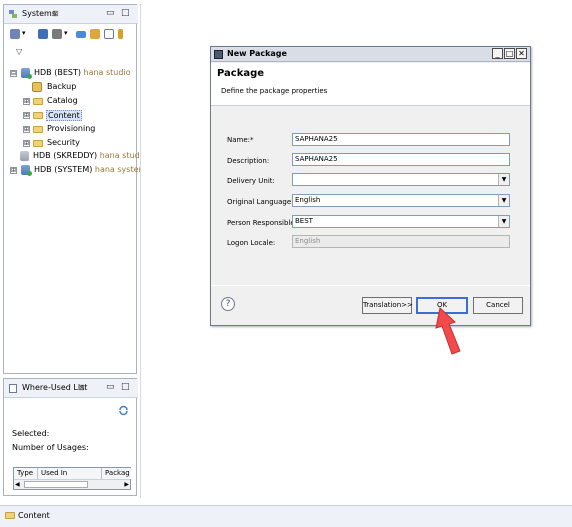 This screenshot has width=572, height=527. I want to click on tree-item-hdb-system: ⊞ HDB (SYSTEM) hana system, so click(78, 171).